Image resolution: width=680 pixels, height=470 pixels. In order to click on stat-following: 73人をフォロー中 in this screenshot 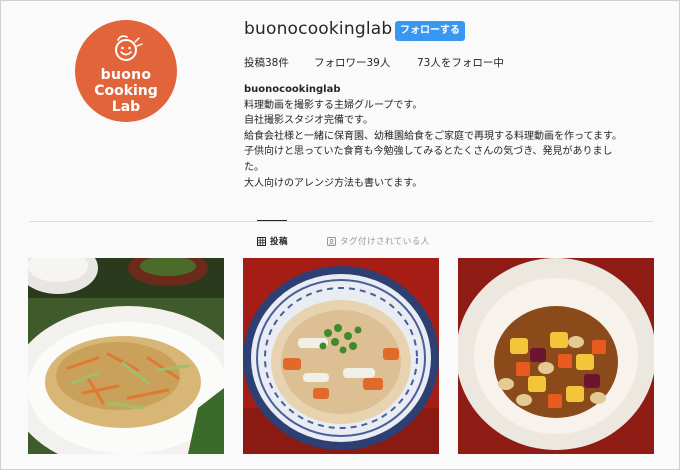, I will do `click(460, 62)`.